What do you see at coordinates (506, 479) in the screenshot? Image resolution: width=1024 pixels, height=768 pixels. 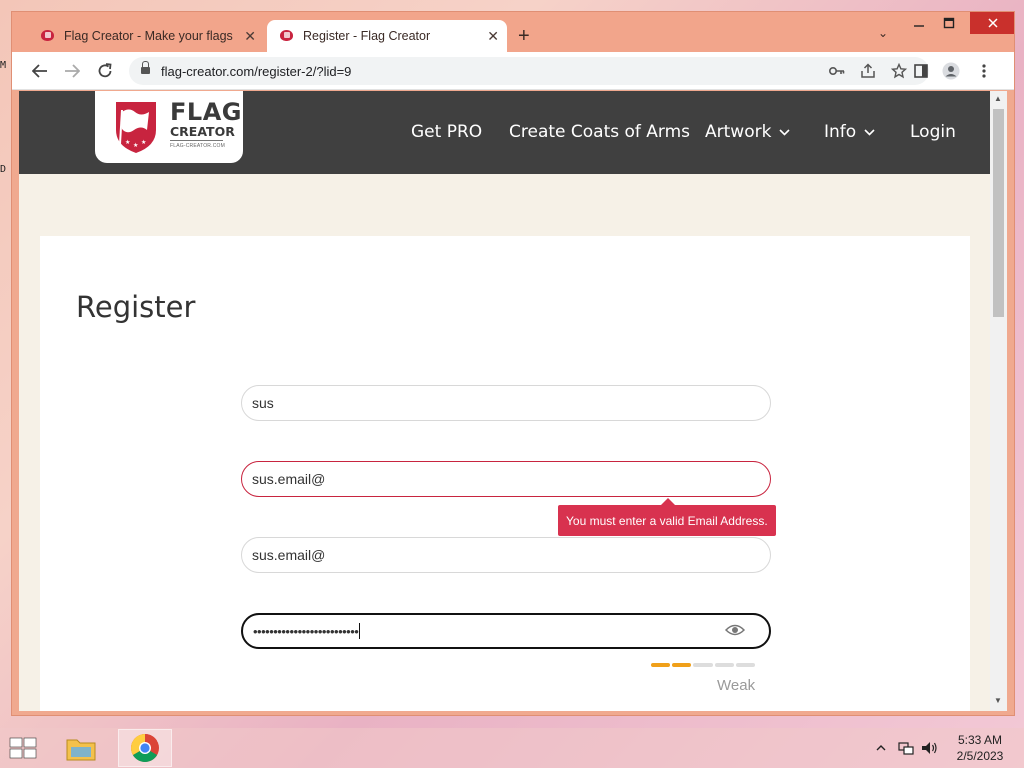 I see `email-field: sus.email@` at bounding box center [506, 479].